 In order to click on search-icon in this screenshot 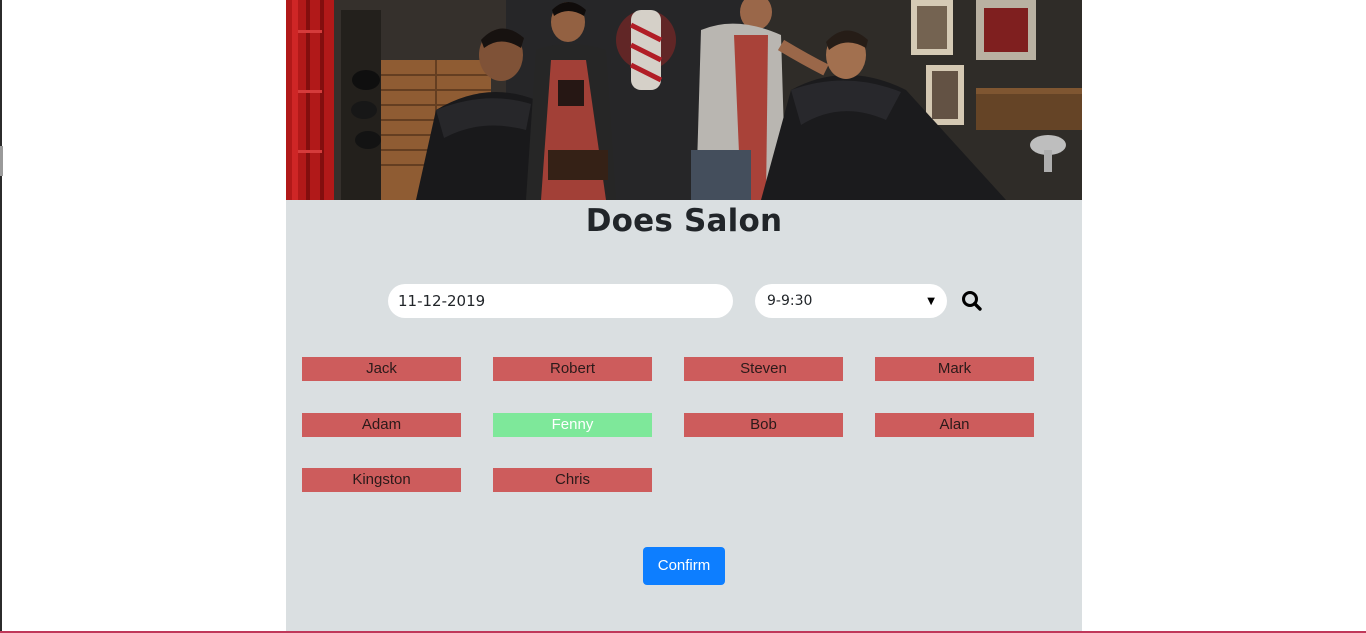, I will do `click(972, 301)`.